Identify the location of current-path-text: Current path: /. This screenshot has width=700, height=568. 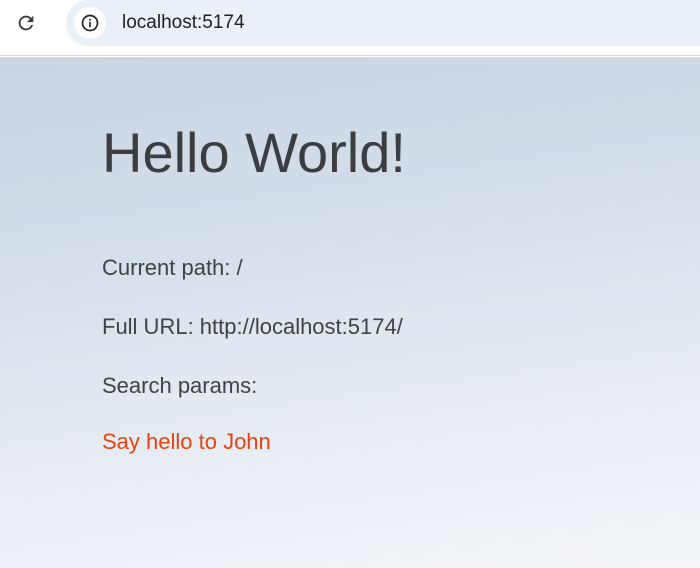
(172, 267).